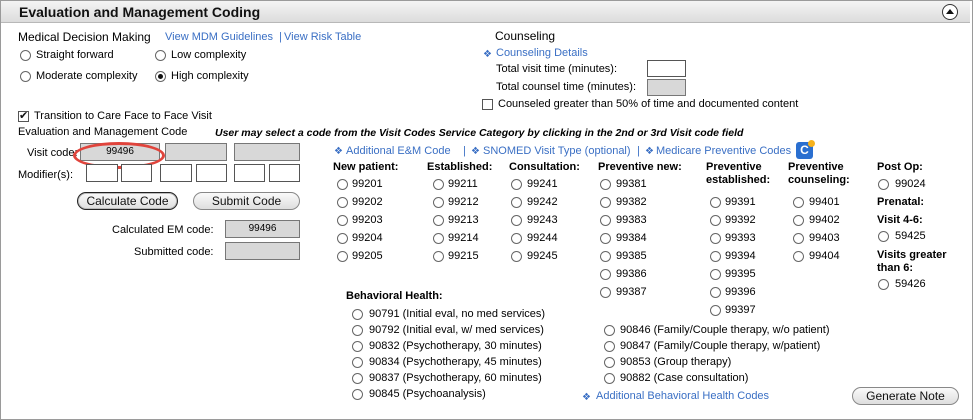 The width and height of the screenshot is (973, 420). I want to click on medicare-preventive-codes-link: Medicare Preventive Codes, so click(723, 151).